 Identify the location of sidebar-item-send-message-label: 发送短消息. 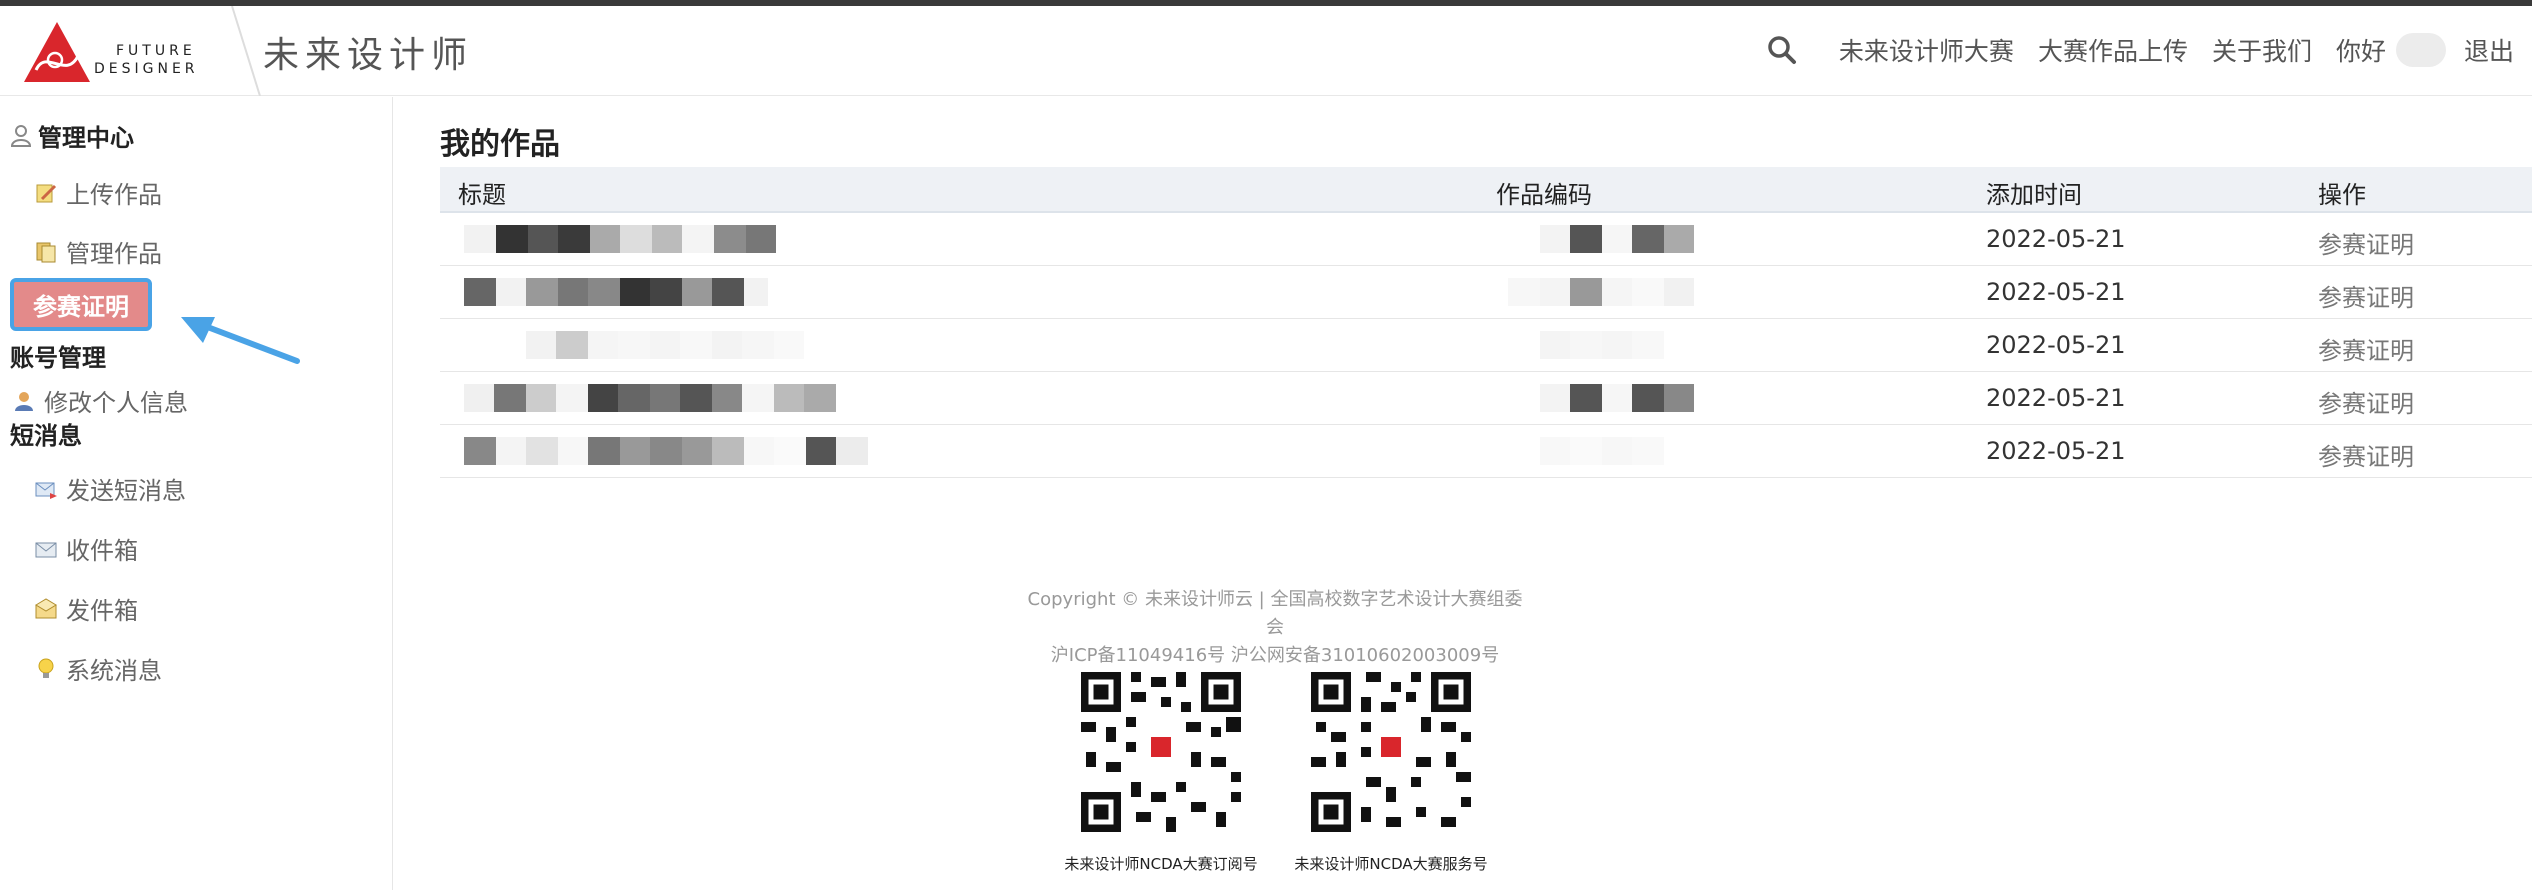
(126, 491).